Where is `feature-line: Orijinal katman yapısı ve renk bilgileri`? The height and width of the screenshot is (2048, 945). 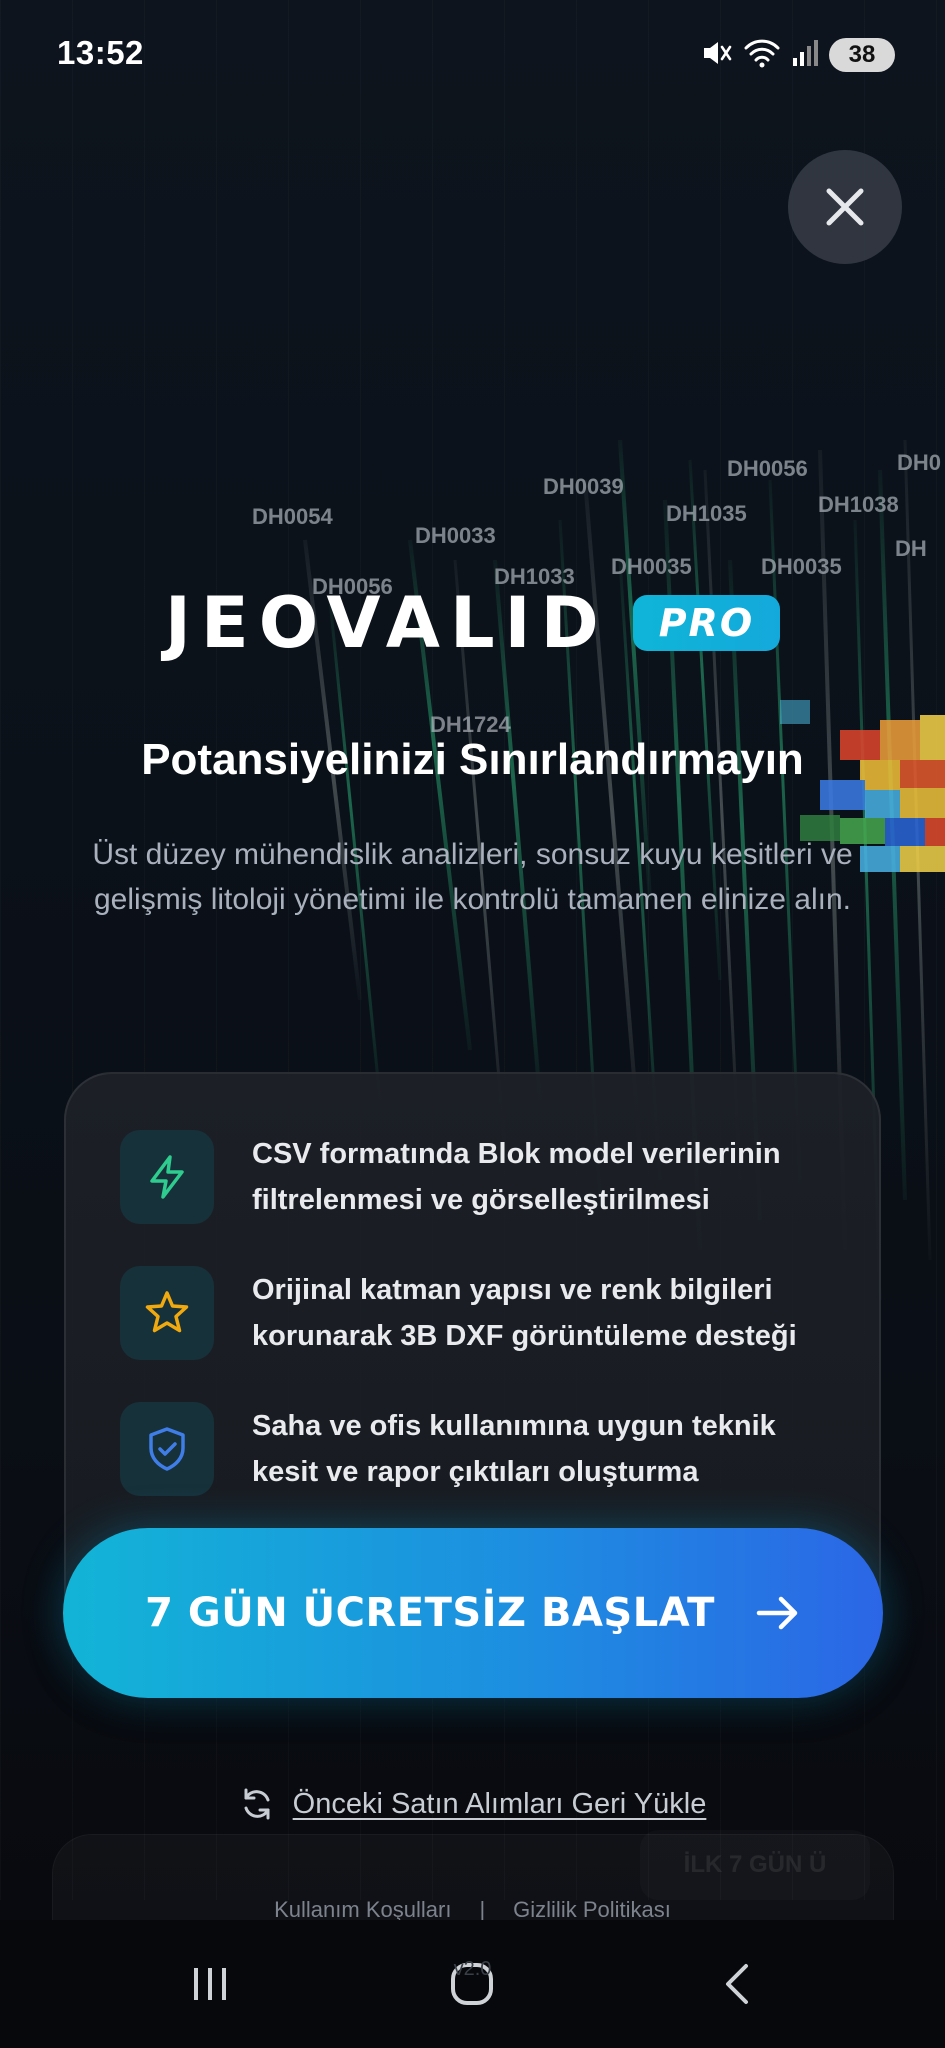 feature-line: Orijinal katman yapısı ve renk bilgileri is located at coordinates (512, 1290).